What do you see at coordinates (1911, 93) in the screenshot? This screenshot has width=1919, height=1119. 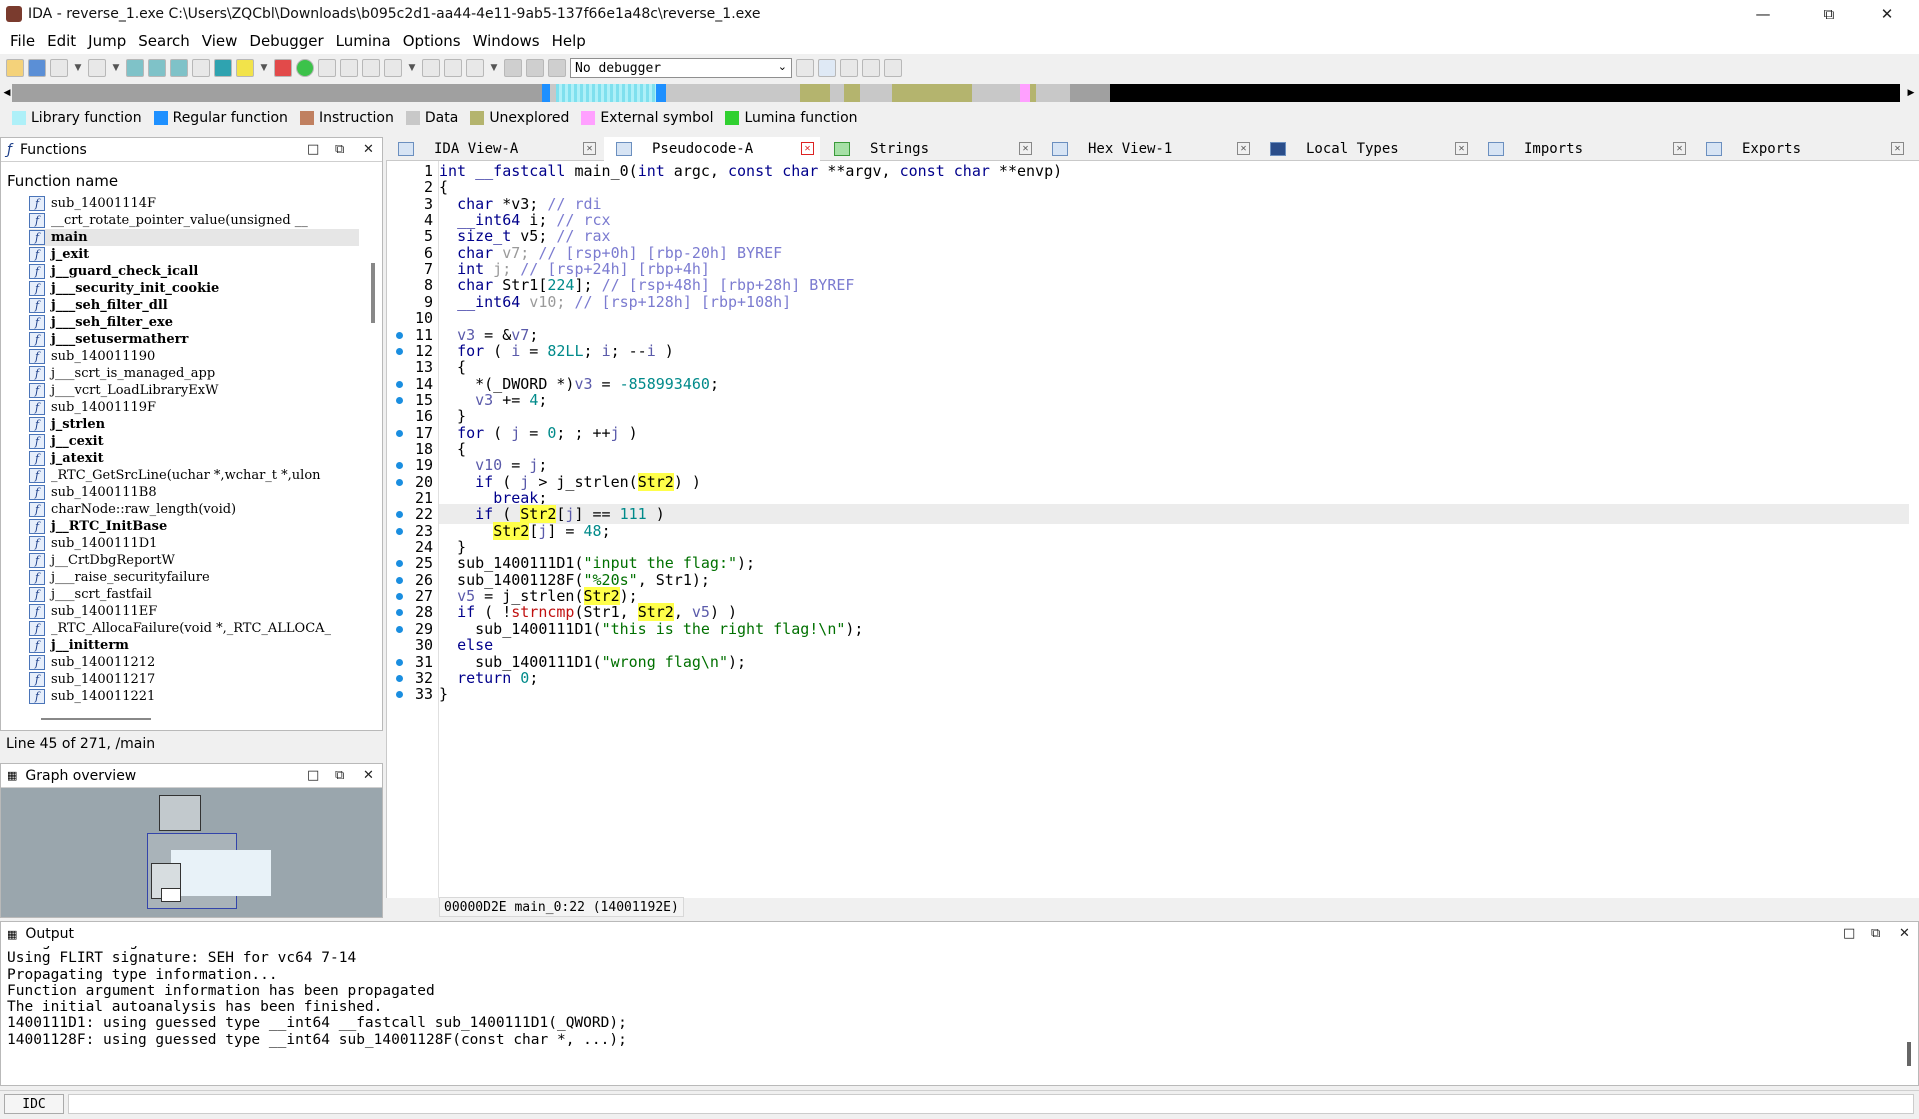 I see `navband-scroll-right-icon: ▶` at bounding box center [1911, 93].